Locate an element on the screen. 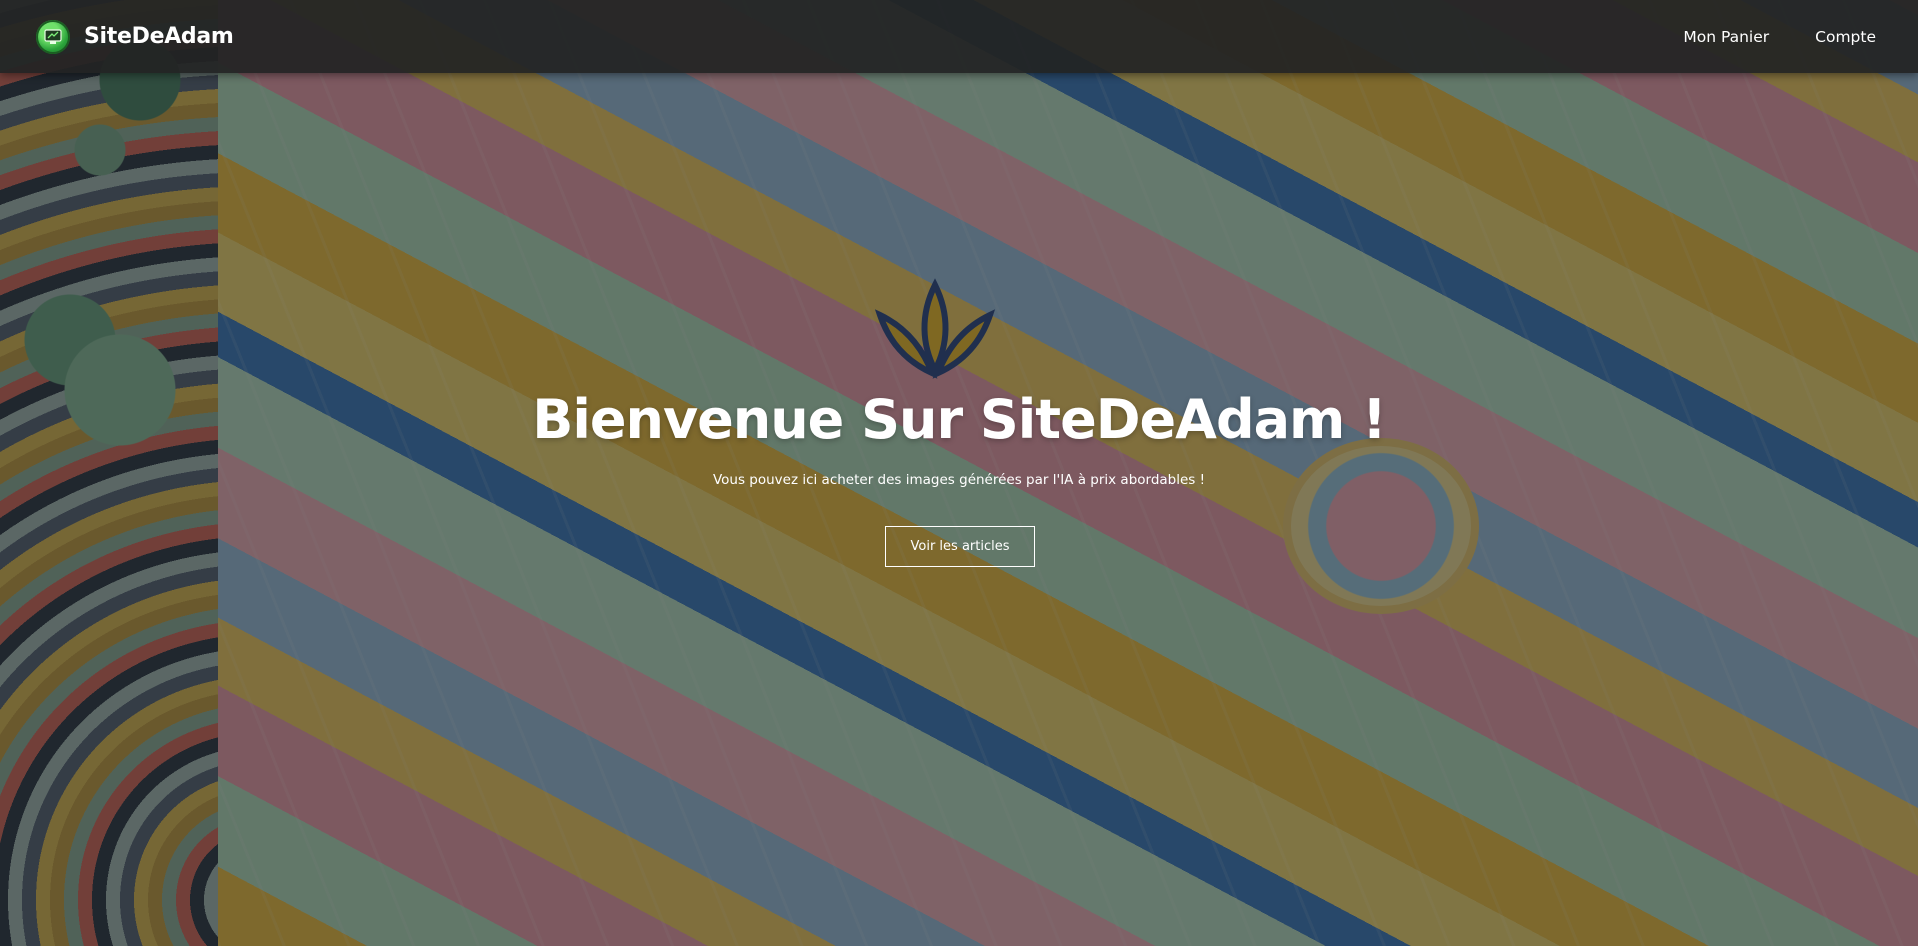  hero-title: Bienvenue Sur SiteDeAdam ! is located at coordinates (959, 419).